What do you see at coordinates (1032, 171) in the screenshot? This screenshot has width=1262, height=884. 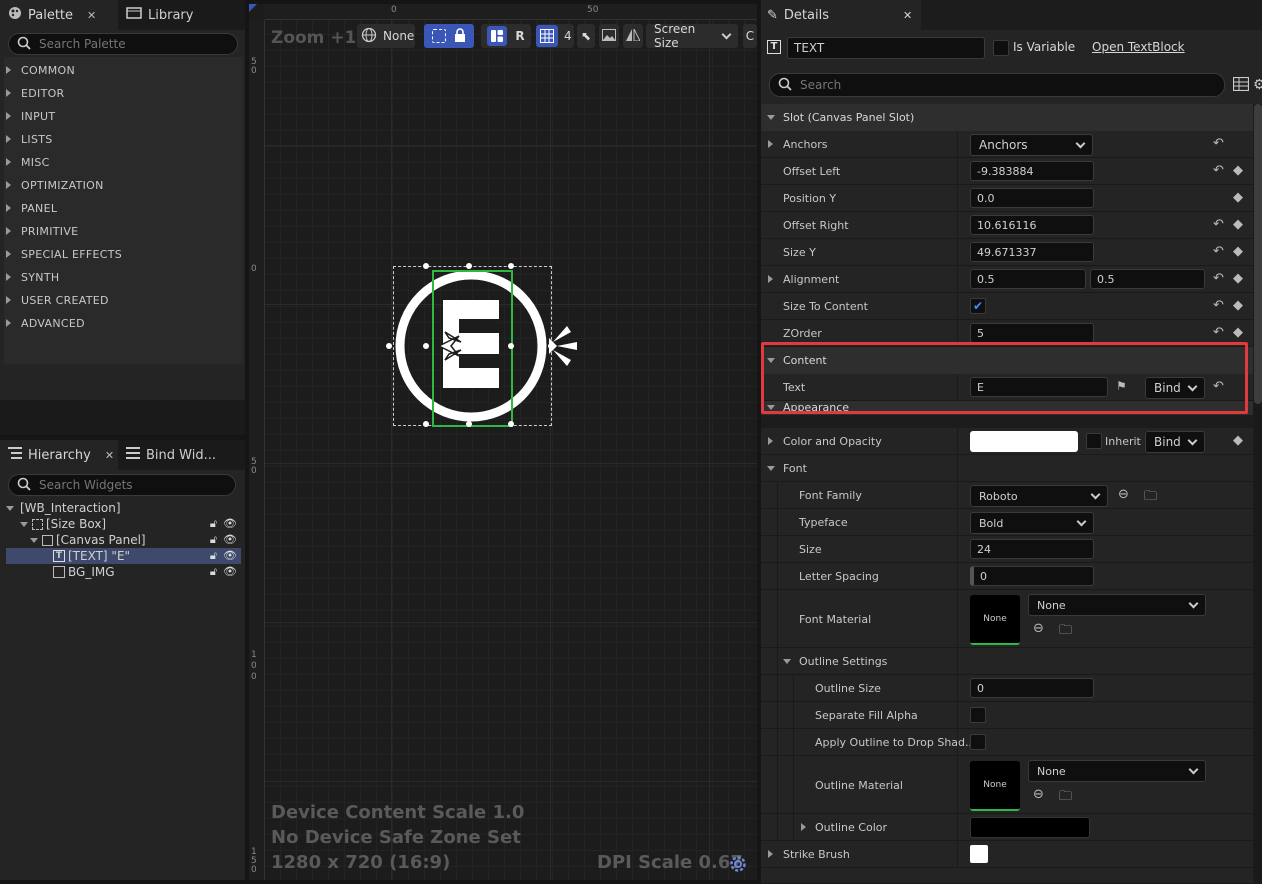 I see `offset-left-input: -9.383884` at bounding box center [1032, 171].